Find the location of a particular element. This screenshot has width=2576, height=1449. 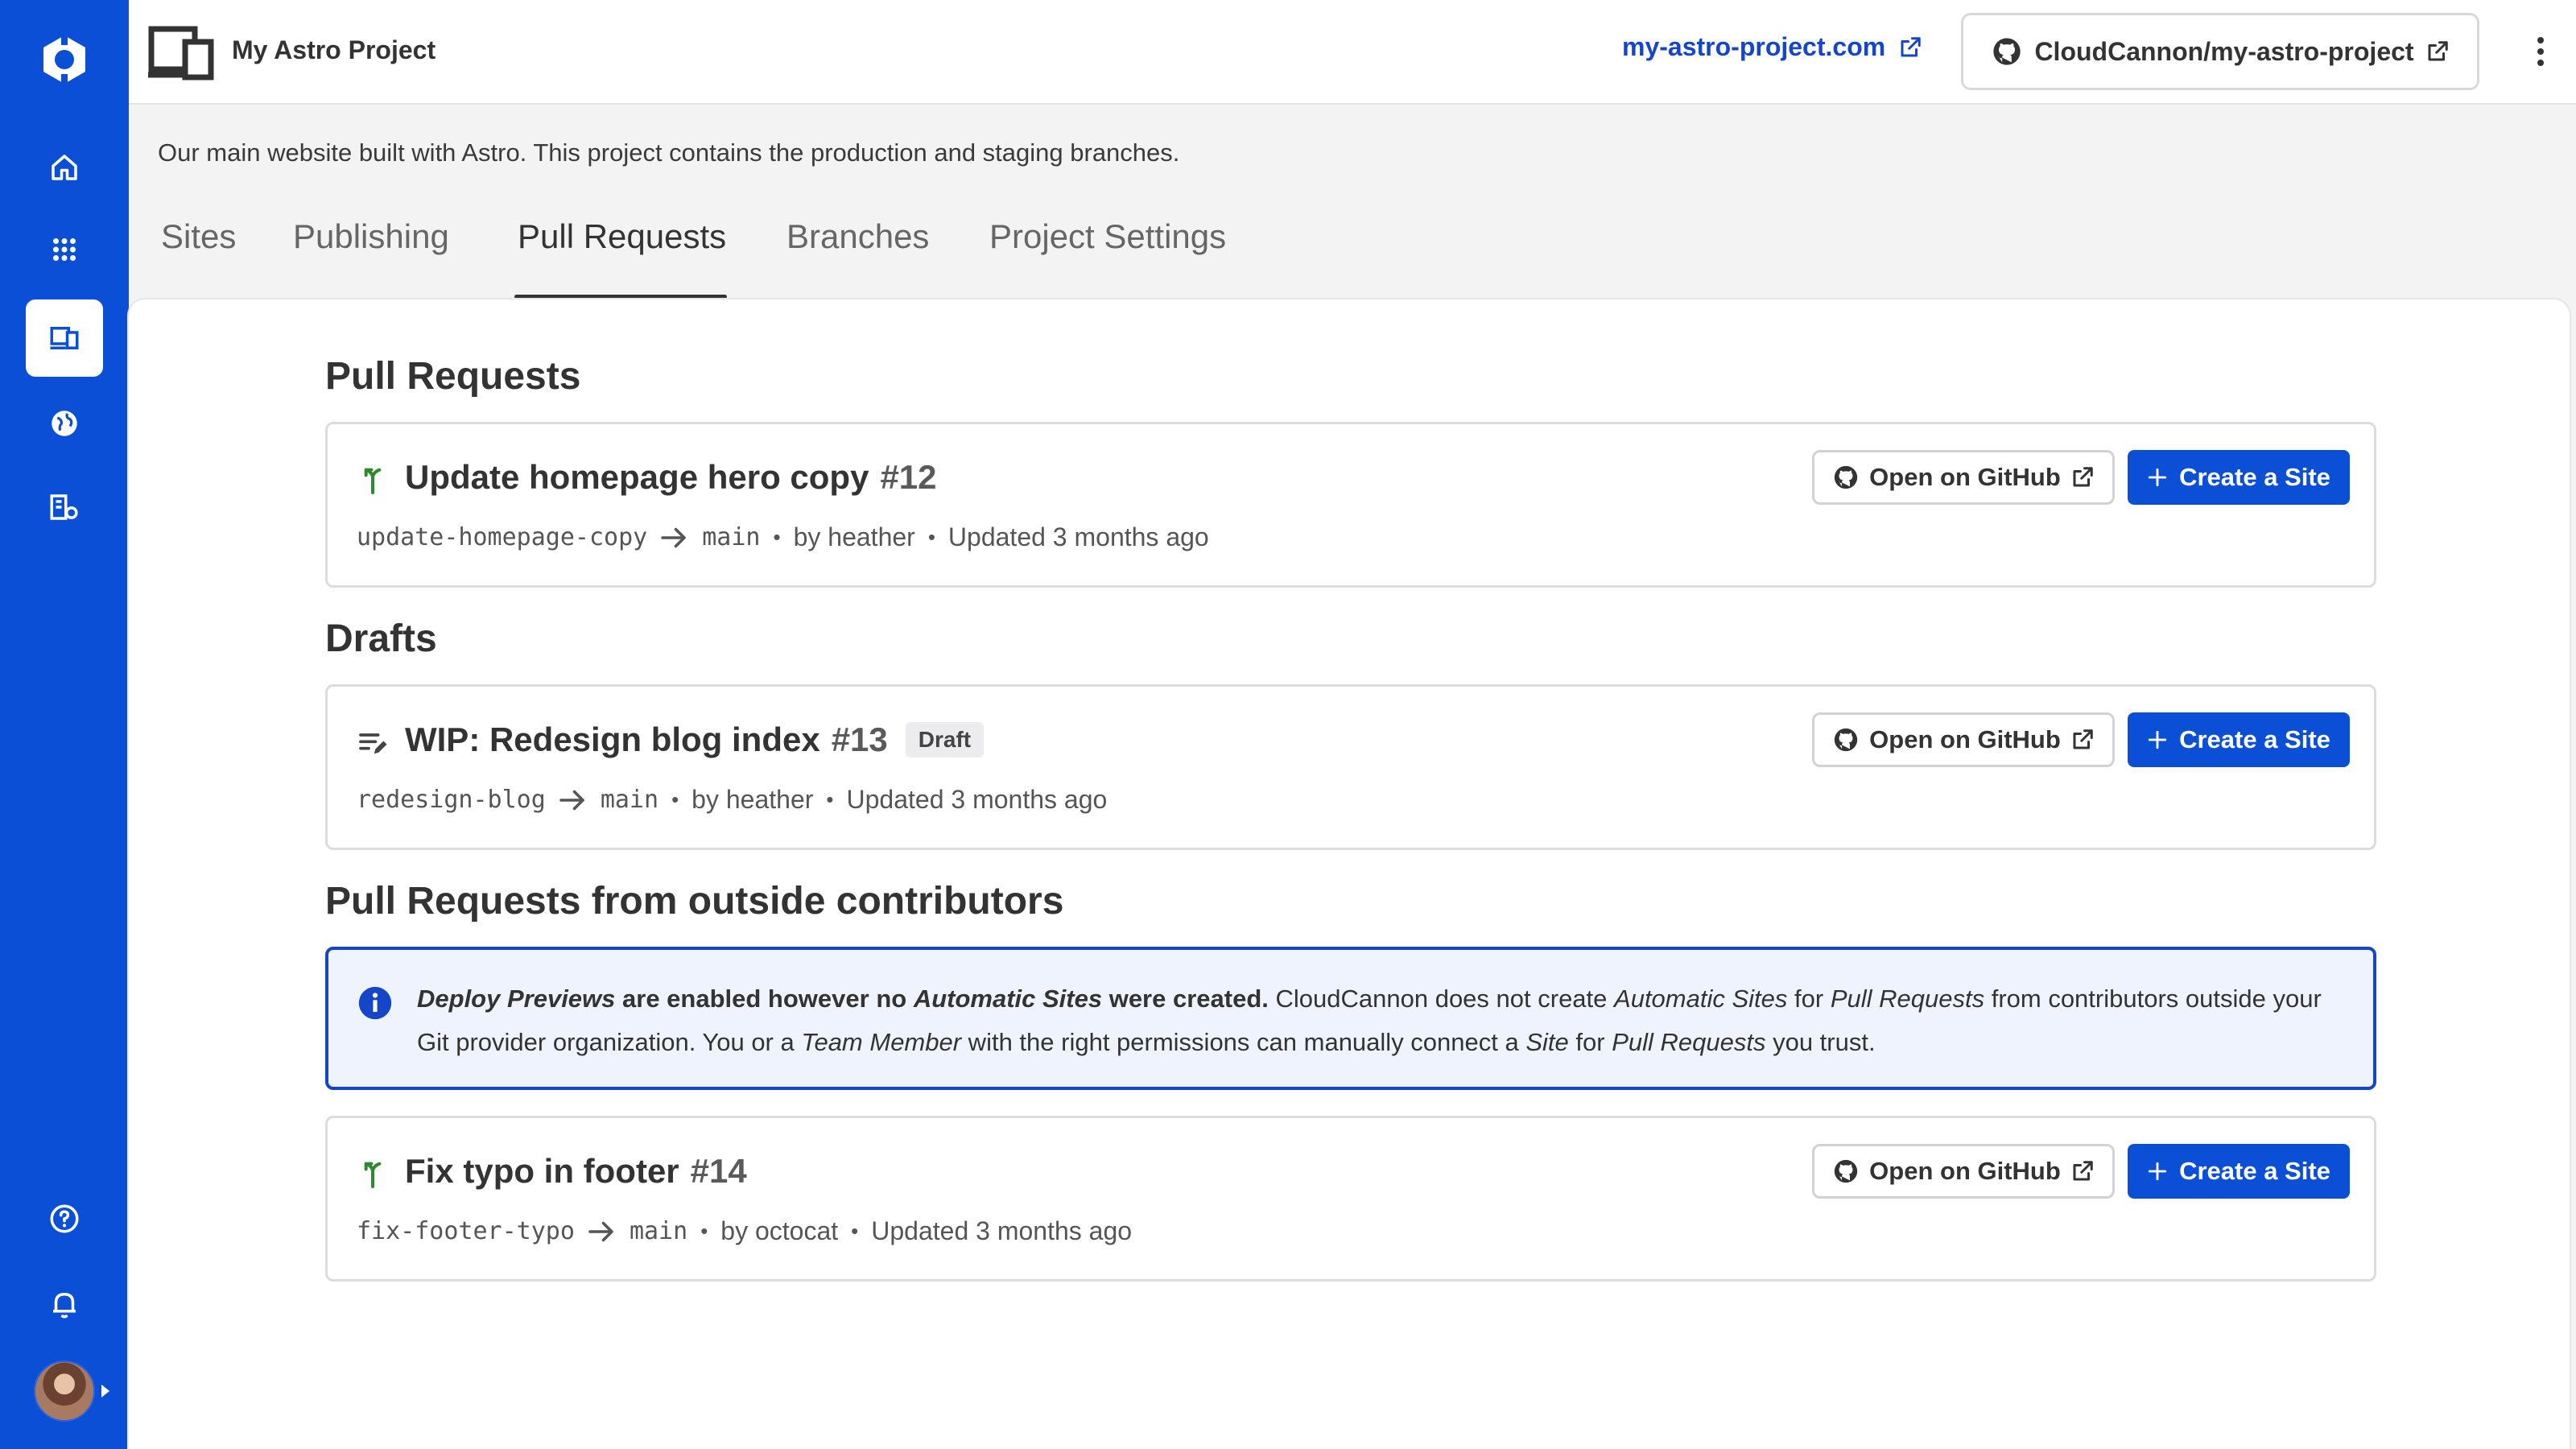

pull-request-title: WIP: Redesign blog index #13 Draft is located at coordinates (695, 739).